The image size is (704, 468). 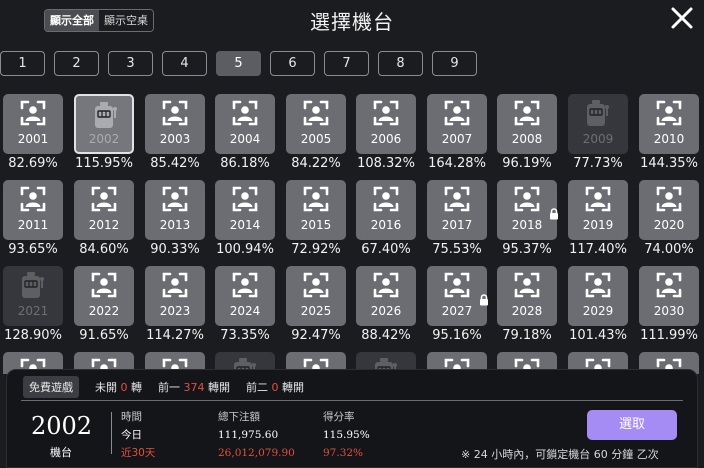 What do you see at coordinates (400, 63) in the screenshot?
I see `page-button-8: 8` at bounding box center [400, 63].